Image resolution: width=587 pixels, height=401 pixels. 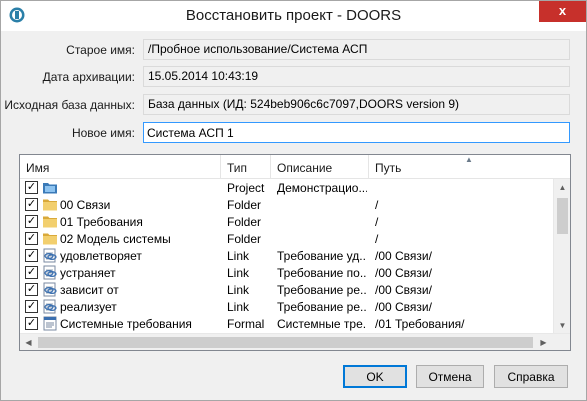 I want to click on horizontal-scroll-thumb, so click(x=285, y=342).